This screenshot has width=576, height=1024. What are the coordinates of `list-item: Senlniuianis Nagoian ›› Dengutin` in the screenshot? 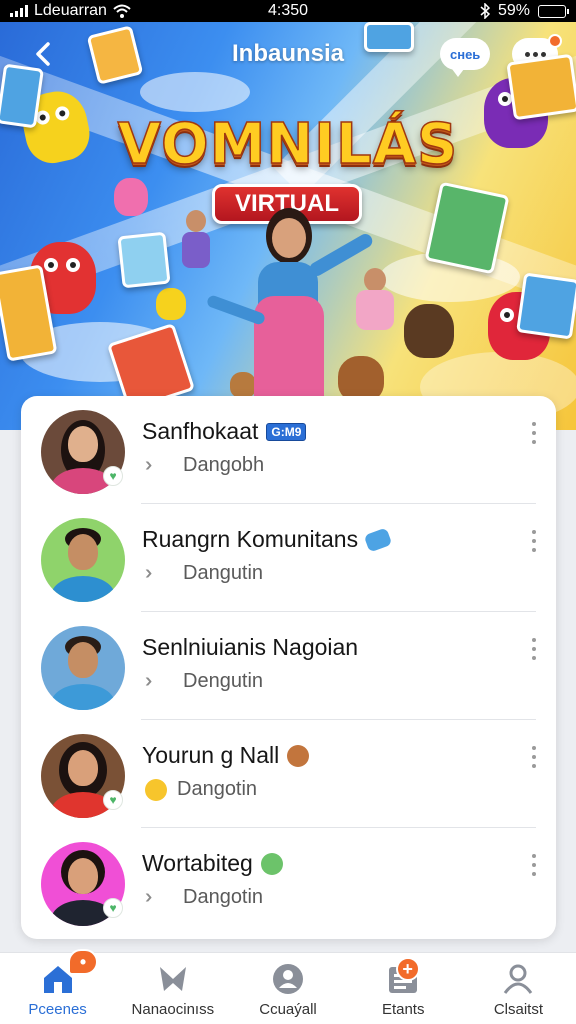 It's located at (288, 666).